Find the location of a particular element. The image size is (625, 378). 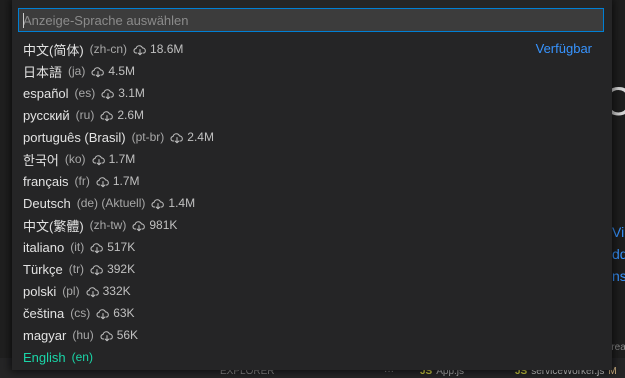

language-item: čeština (cs) 63K is located at coordinates (312, 313).